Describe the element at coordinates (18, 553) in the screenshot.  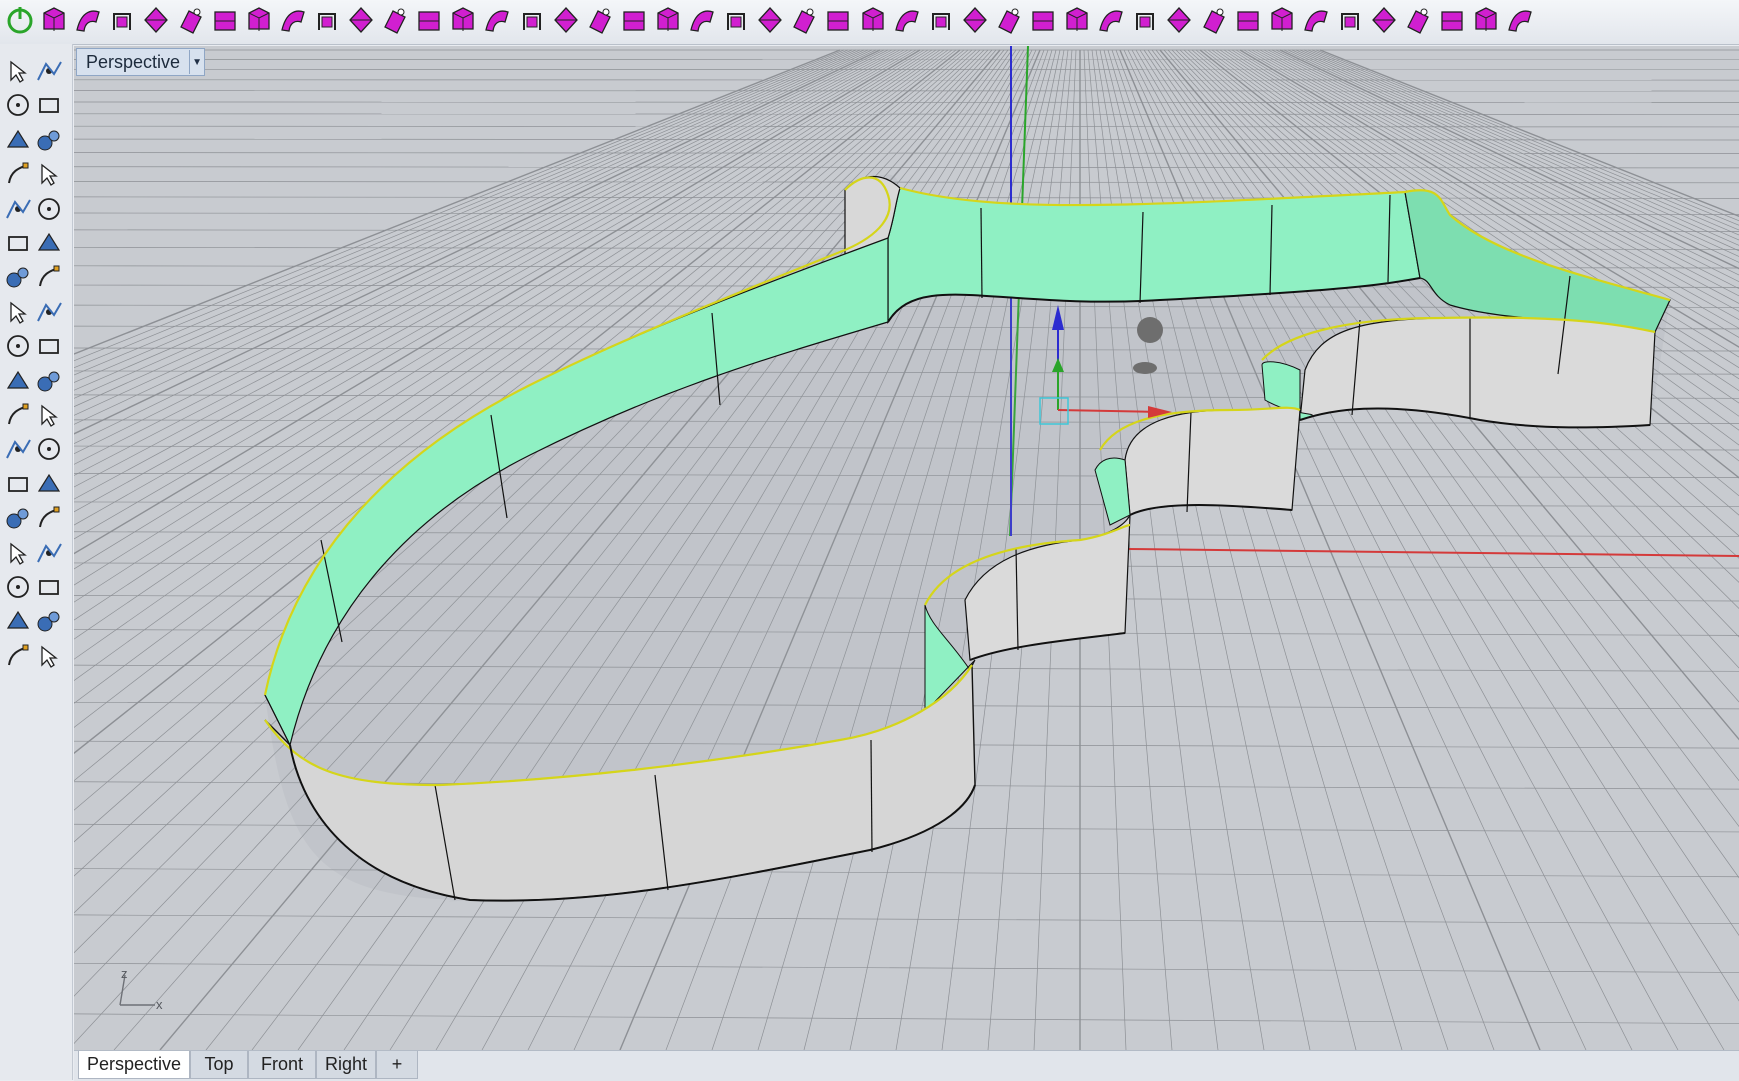
I see `solid-box-icon` at that location.